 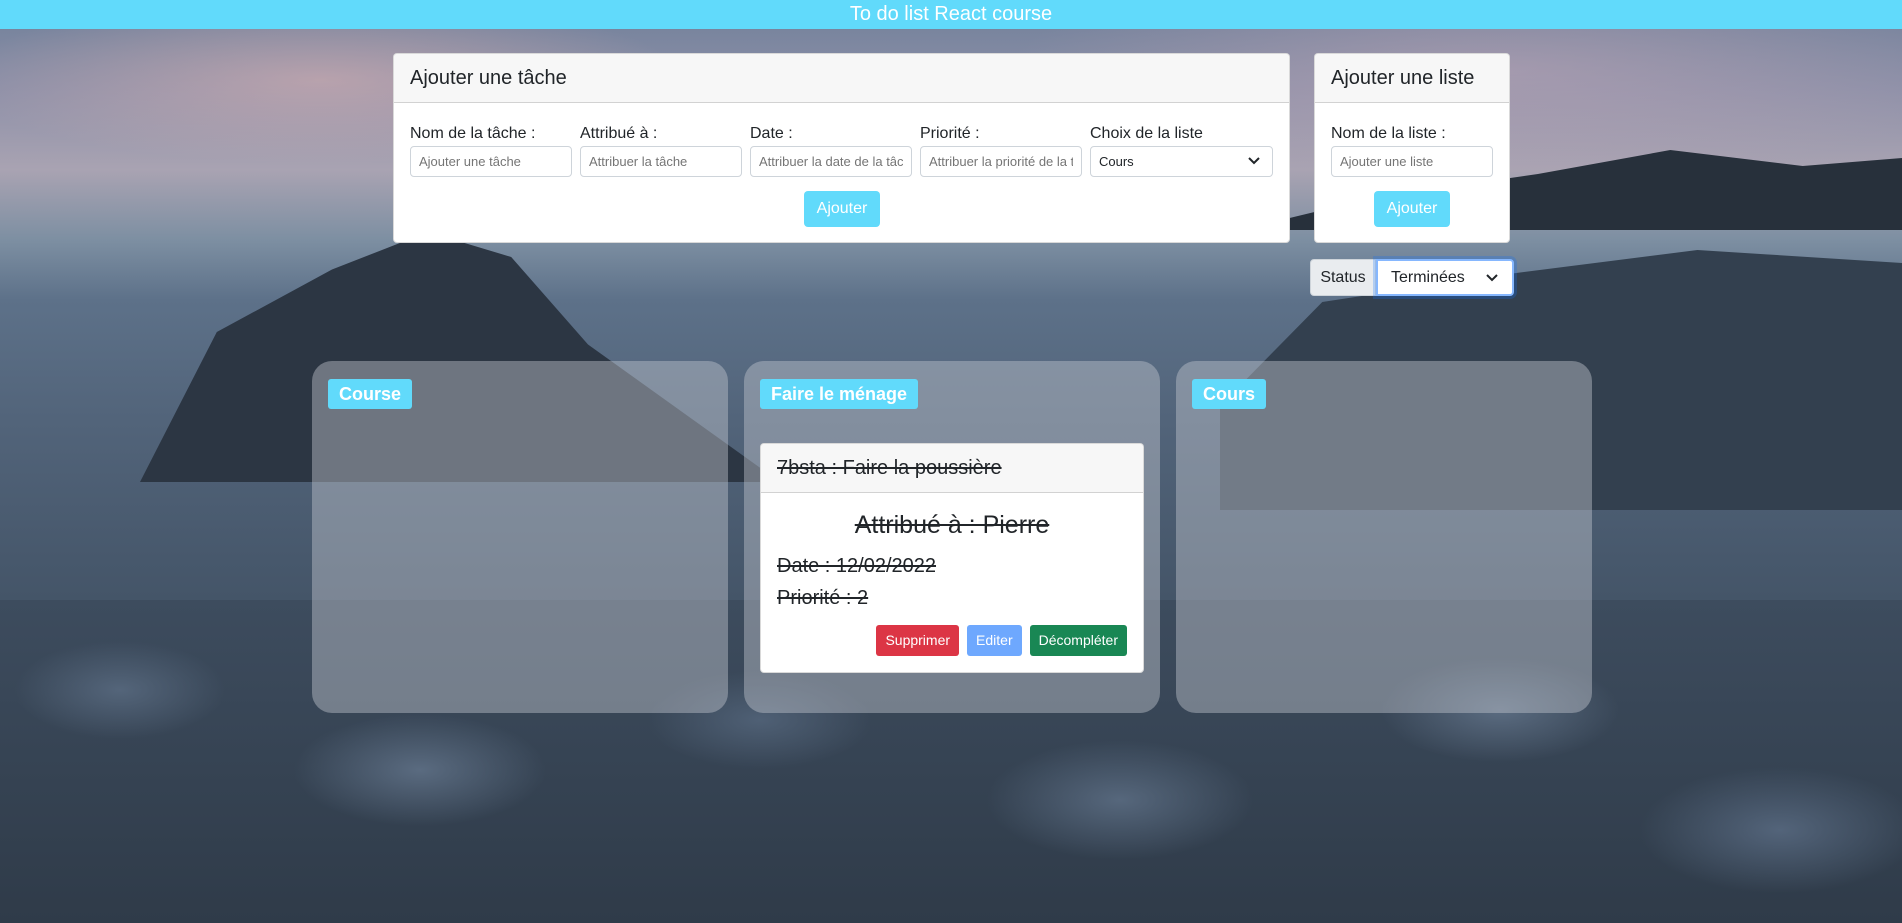 I want to click on add-list-form: Nom de la liste :, so click(x=1412, y=150).